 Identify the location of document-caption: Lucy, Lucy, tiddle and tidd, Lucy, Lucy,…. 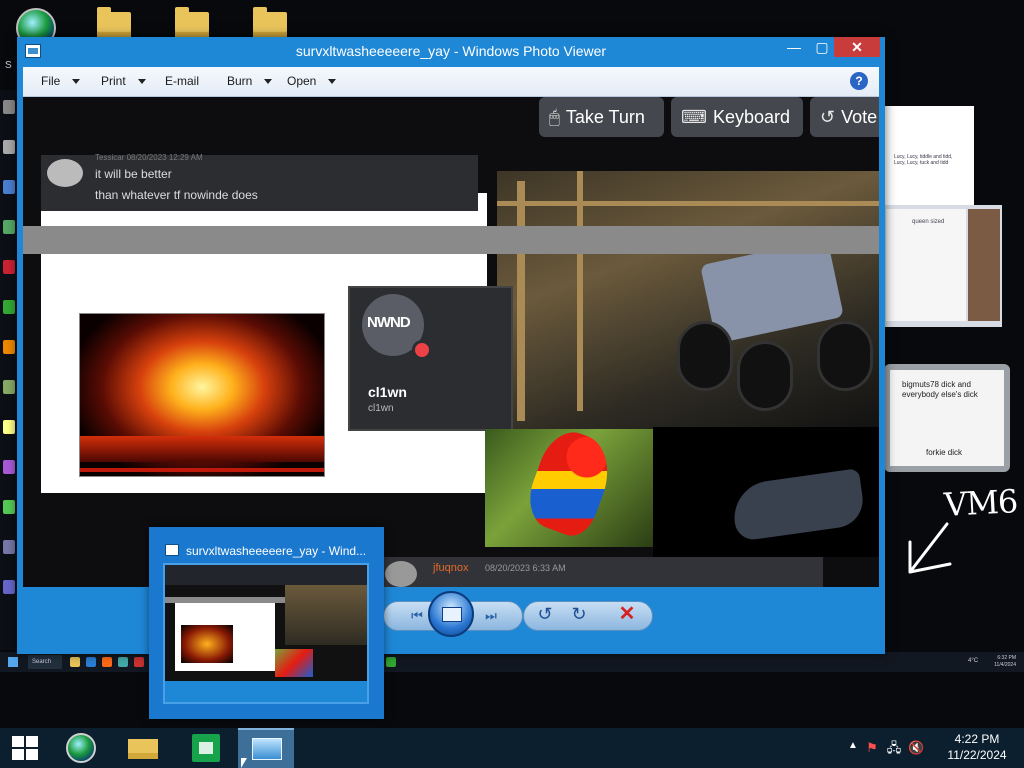
(923, 160).